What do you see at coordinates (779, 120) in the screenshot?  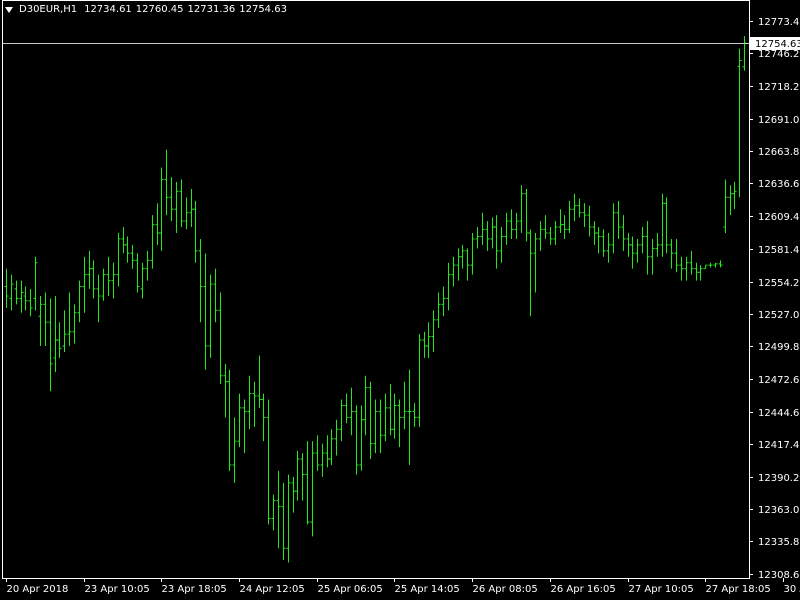 I see `y-tick-label: 12691.00` at bounding box center [779, 120].